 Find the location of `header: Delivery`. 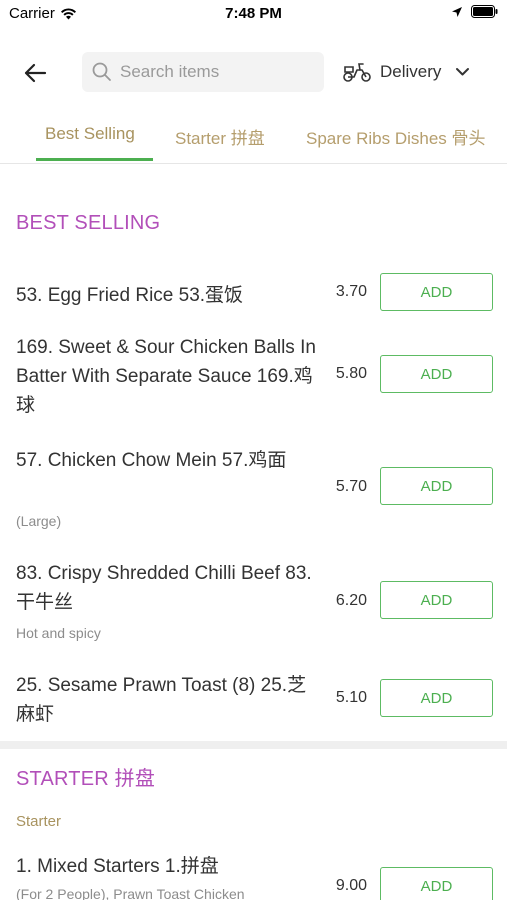

header: Delivery is located at coordinates (253, 72).